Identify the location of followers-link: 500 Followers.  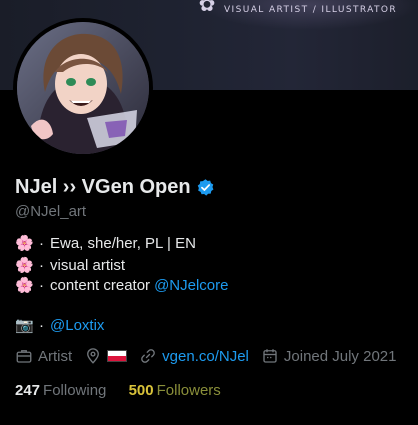
(166, 390).